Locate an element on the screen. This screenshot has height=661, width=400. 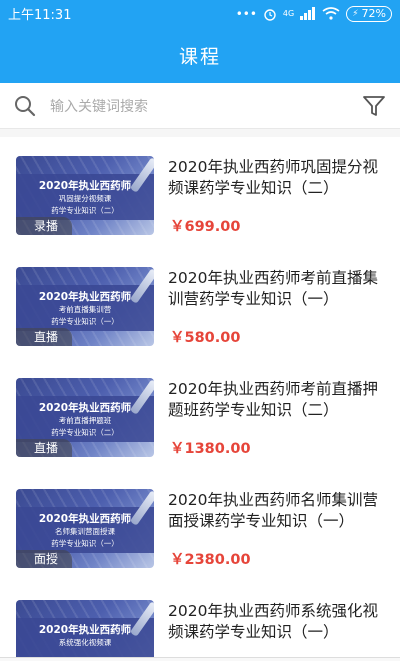
signal-icon is located at coordinates (308, 13).